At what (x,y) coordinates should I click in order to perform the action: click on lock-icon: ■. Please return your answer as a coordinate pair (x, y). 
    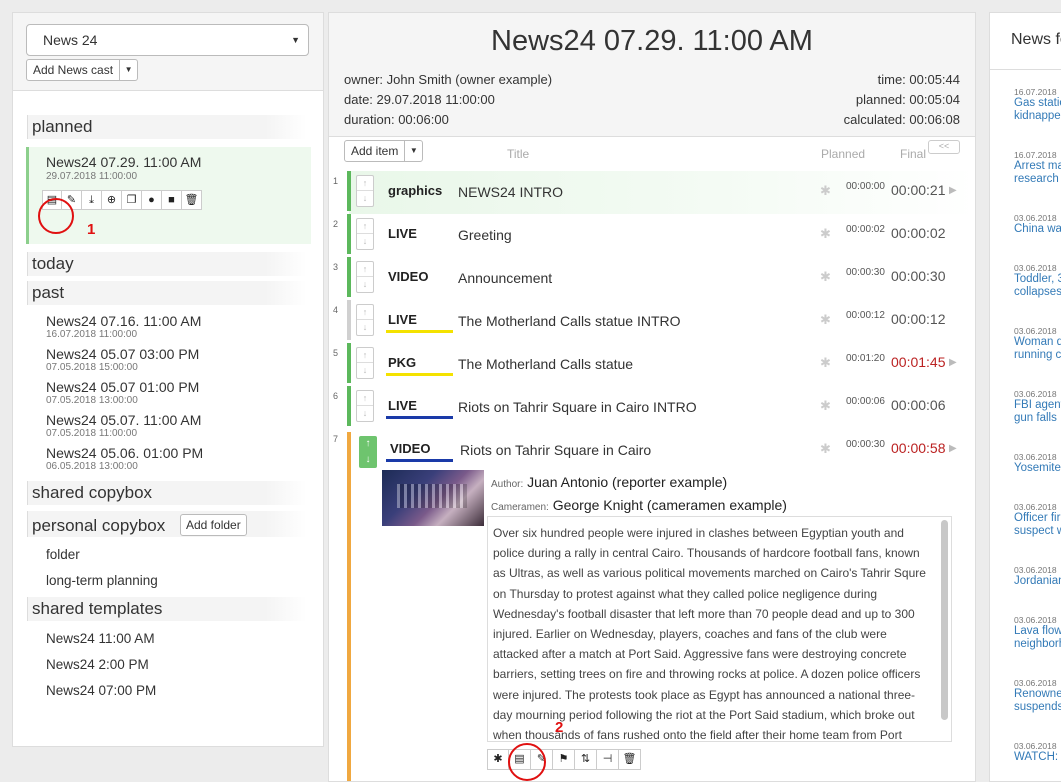
    Looking at the image, I should click on (172, 200).